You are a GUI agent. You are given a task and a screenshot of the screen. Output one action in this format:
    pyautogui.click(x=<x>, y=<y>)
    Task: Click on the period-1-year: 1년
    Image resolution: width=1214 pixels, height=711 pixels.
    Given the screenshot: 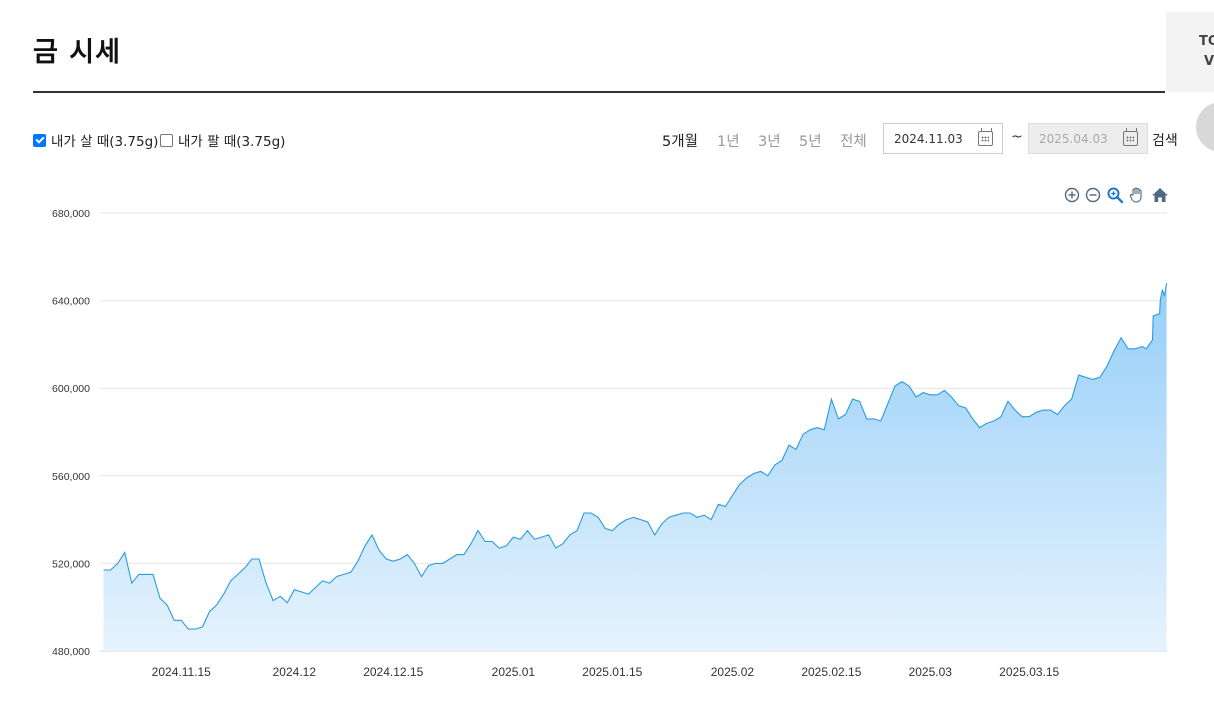 What is the action you would take?
    pyautogui.click(x=728, y=140)
    